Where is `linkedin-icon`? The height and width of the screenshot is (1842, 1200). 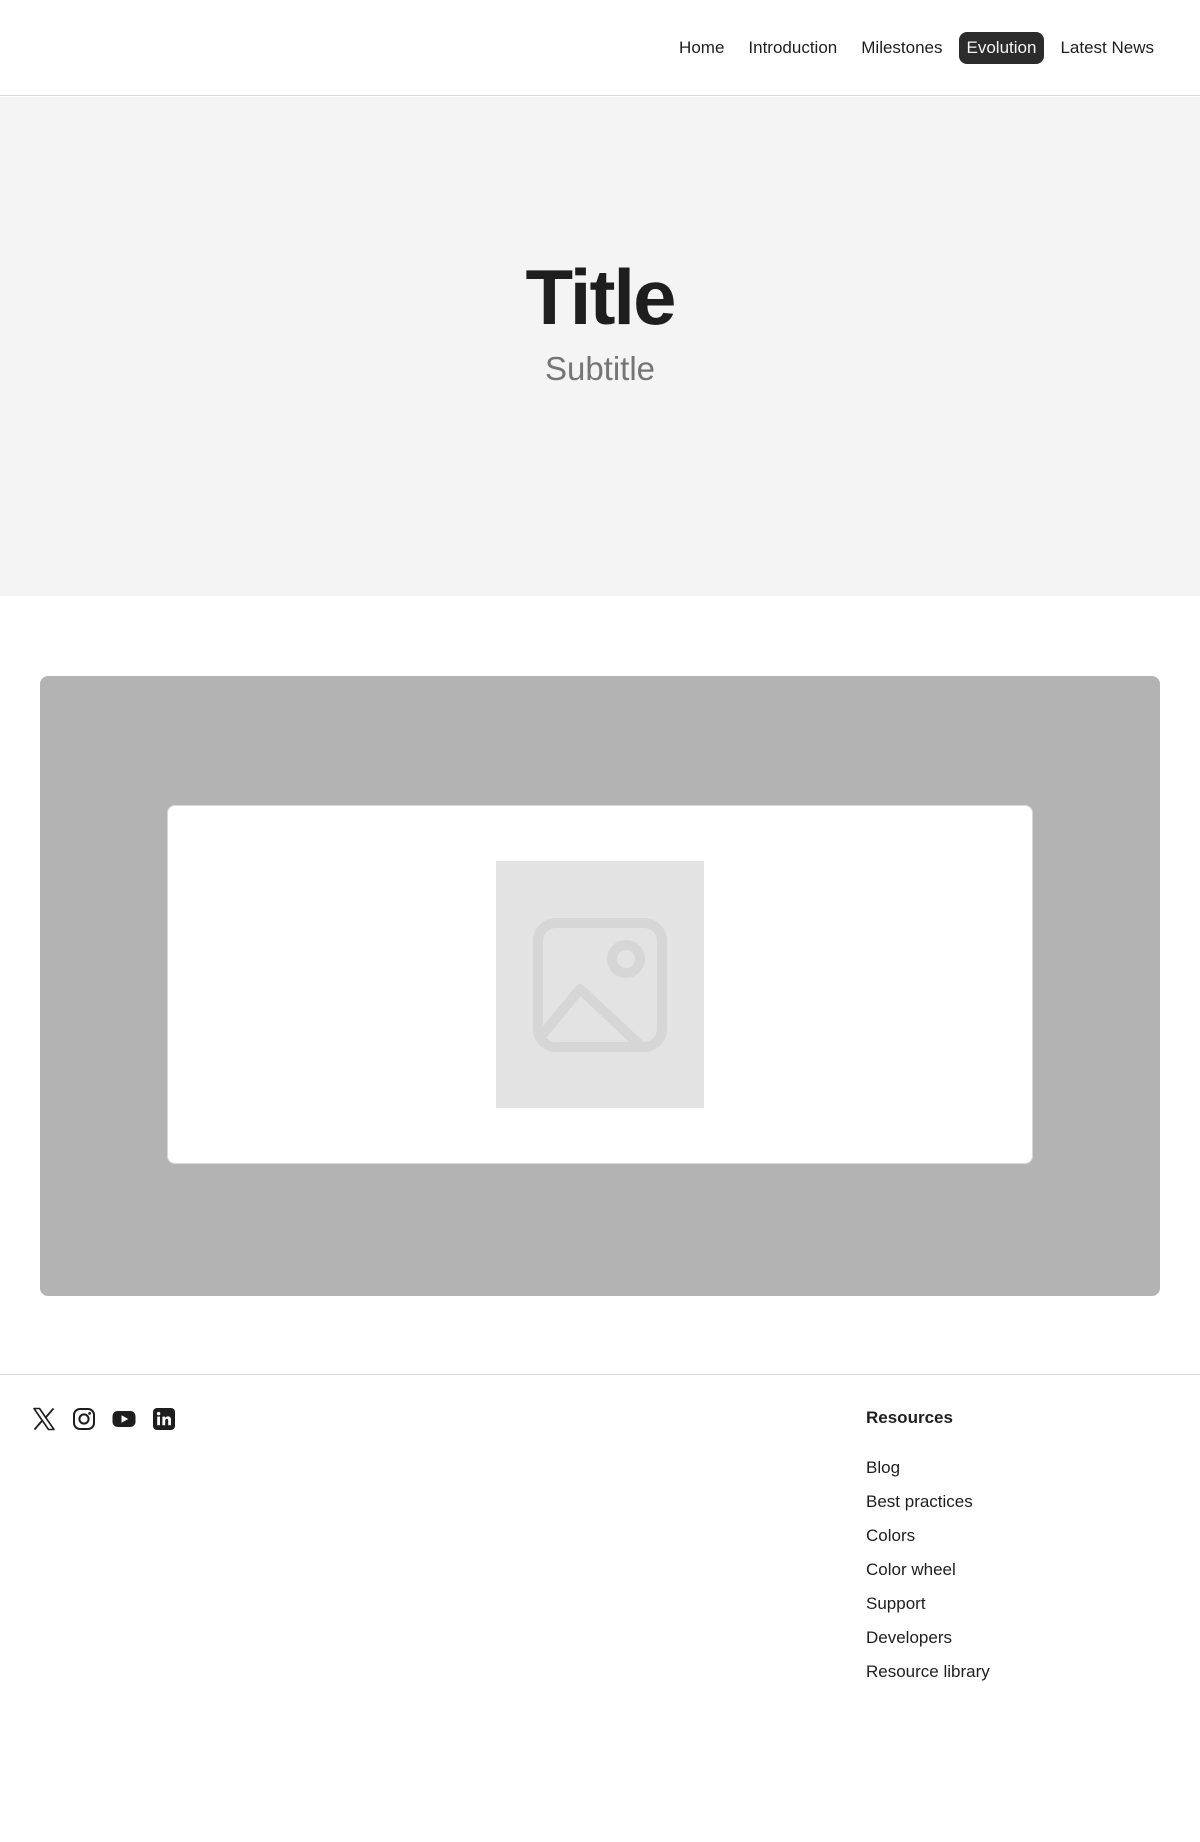
linkedin-icon is located at coordinates (164, 1419).